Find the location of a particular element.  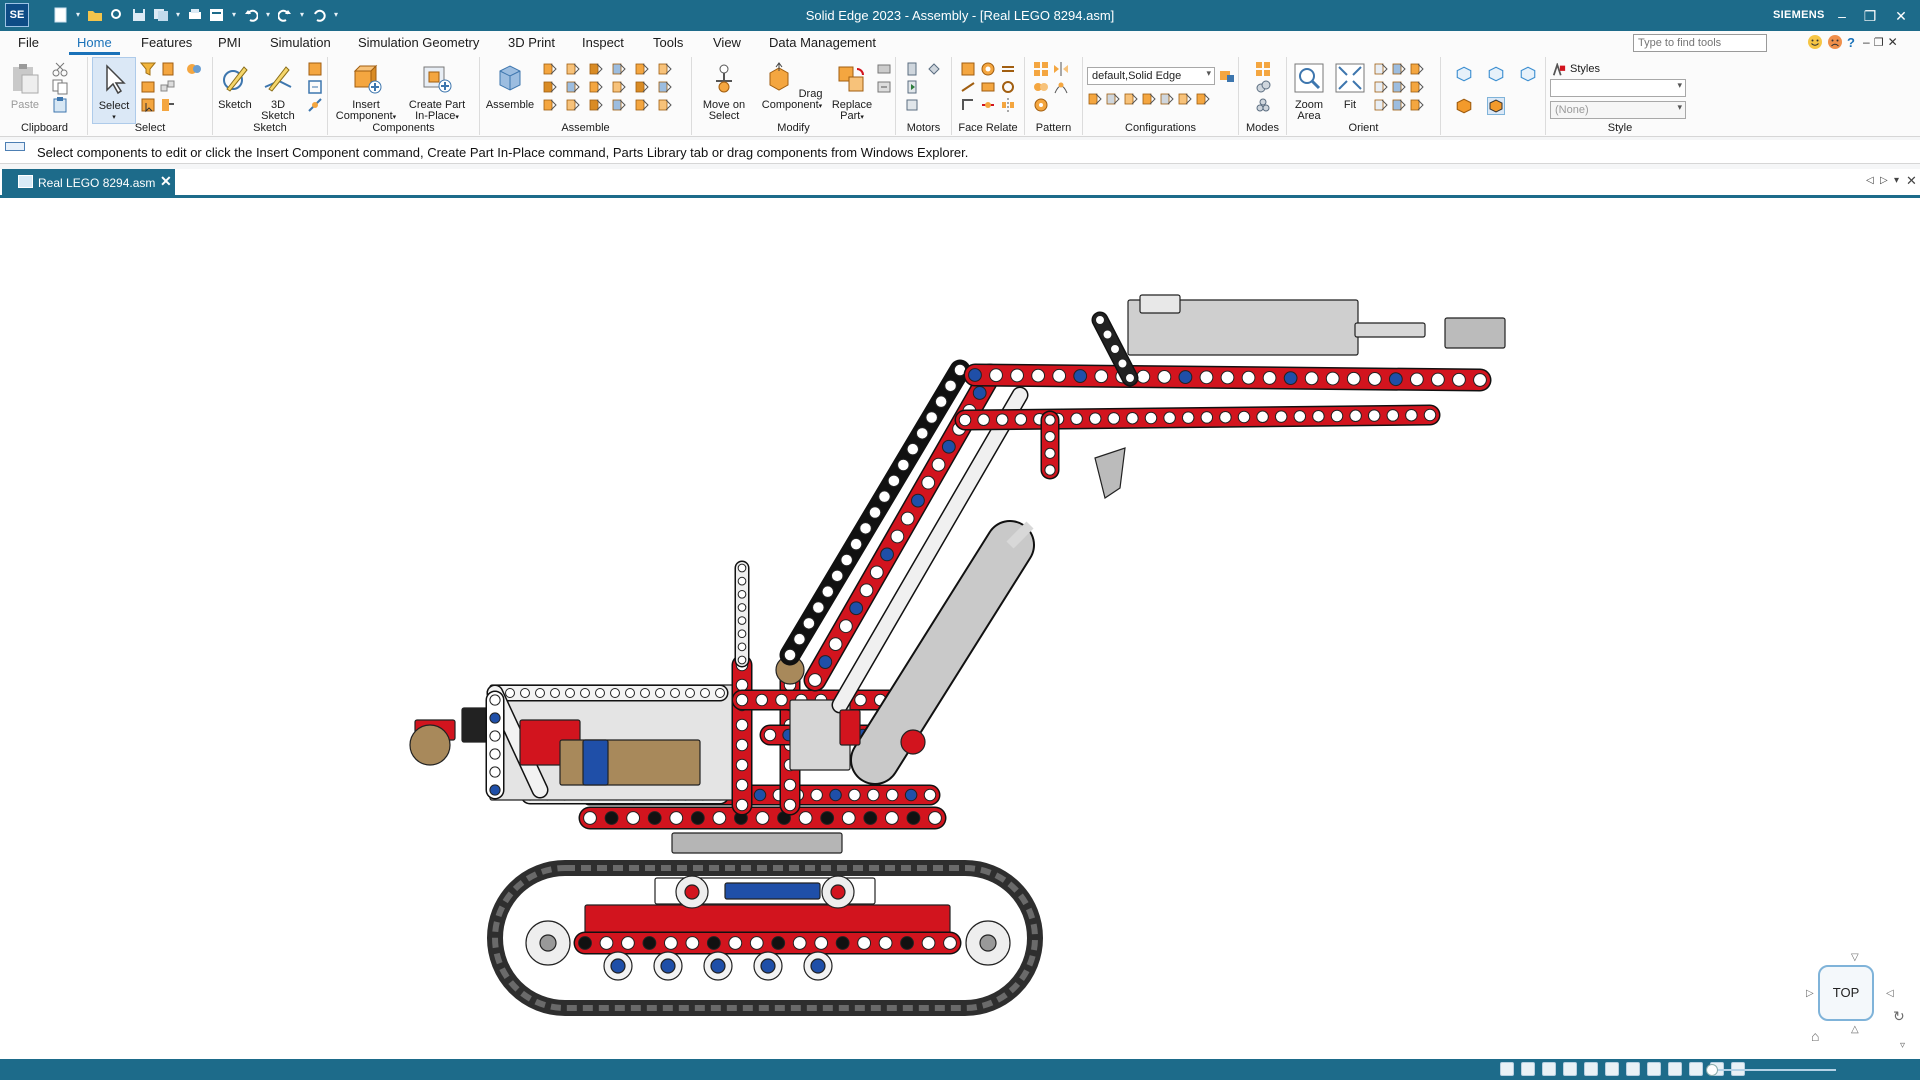

sketch-mode-icon is located at coordinates (1263, 87).